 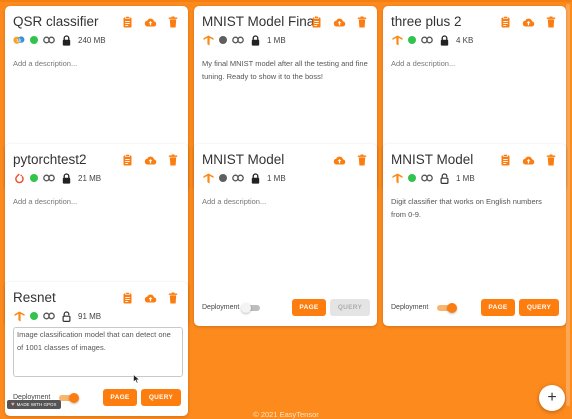 What do you see at coordinates (50, 159) in the screenshot?
I see `model-title: pytorchtest2` at bounding box center [50, 159].